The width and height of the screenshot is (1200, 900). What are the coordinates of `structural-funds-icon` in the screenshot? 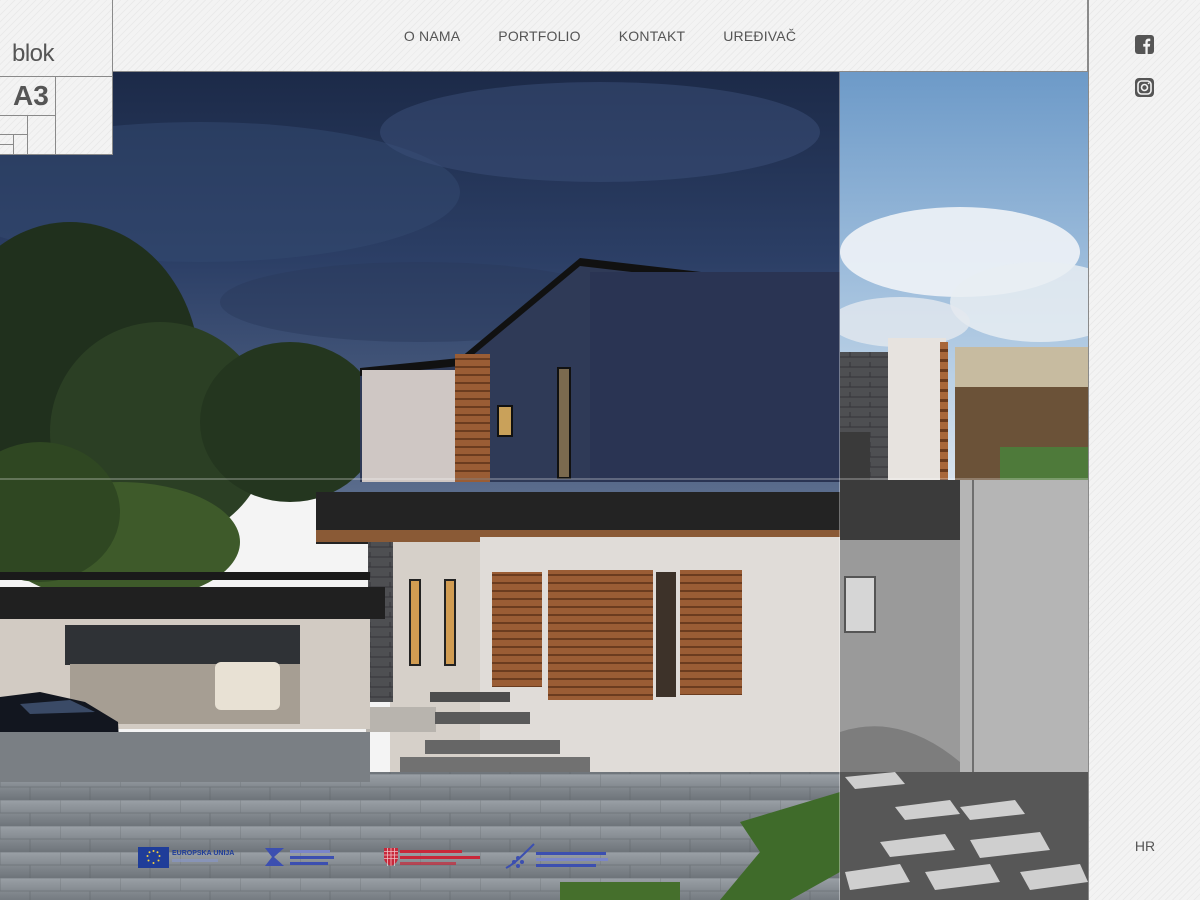 It's located at (521, 860).